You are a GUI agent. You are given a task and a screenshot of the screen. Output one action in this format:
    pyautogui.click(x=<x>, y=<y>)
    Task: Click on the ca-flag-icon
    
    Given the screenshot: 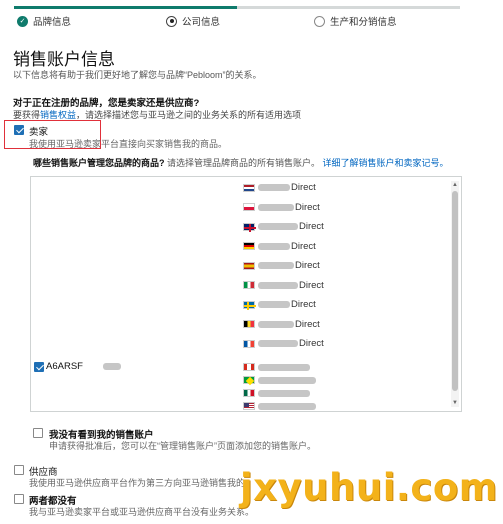 What is the action you would take?
    pyautogui.click(x=249, y=367)
    